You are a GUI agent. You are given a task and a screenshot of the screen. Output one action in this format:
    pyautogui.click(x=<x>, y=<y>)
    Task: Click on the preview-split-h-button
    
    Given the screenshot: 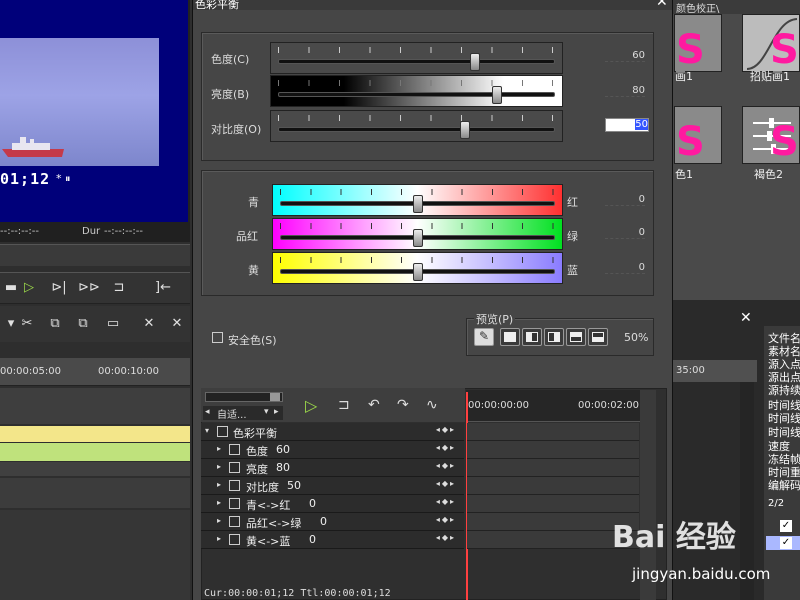 What is the action you would take?
    pyautogui.click(x=576, y=337)
    